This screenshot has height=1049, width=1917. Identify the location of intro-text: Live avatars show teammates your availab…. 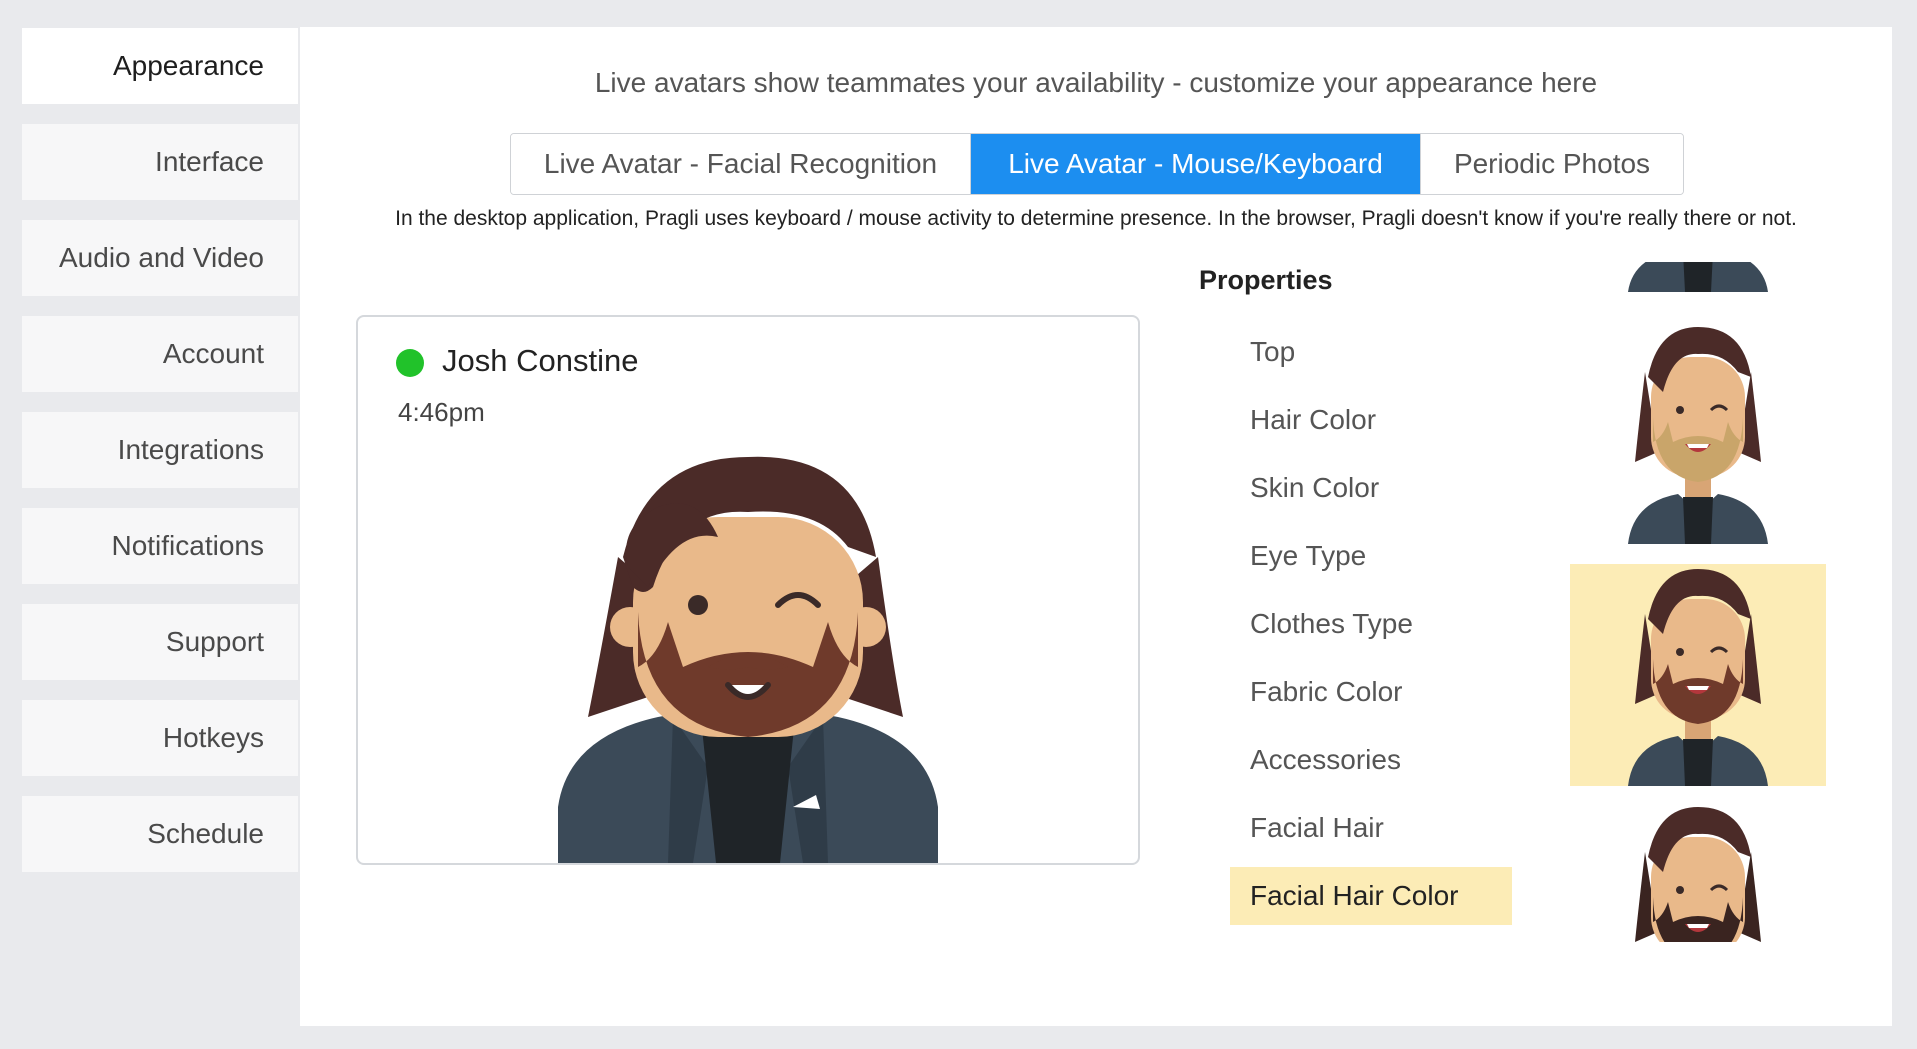
(1096, 82).